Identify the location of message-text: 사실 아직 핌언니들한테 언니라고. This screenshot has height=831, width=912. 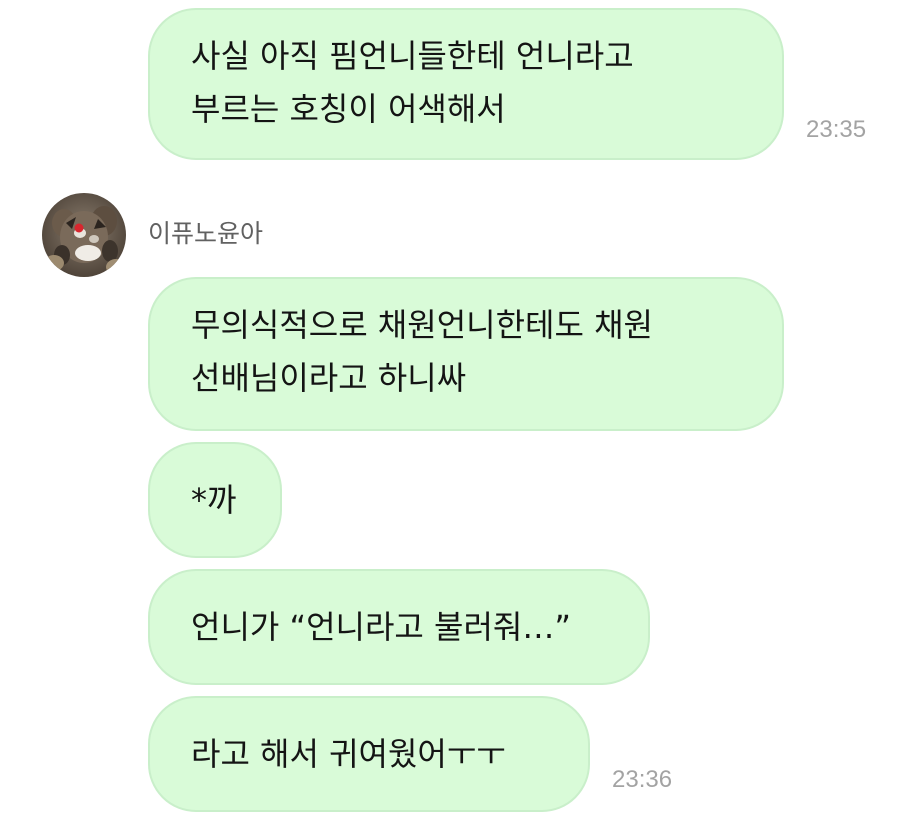
(412, 56).